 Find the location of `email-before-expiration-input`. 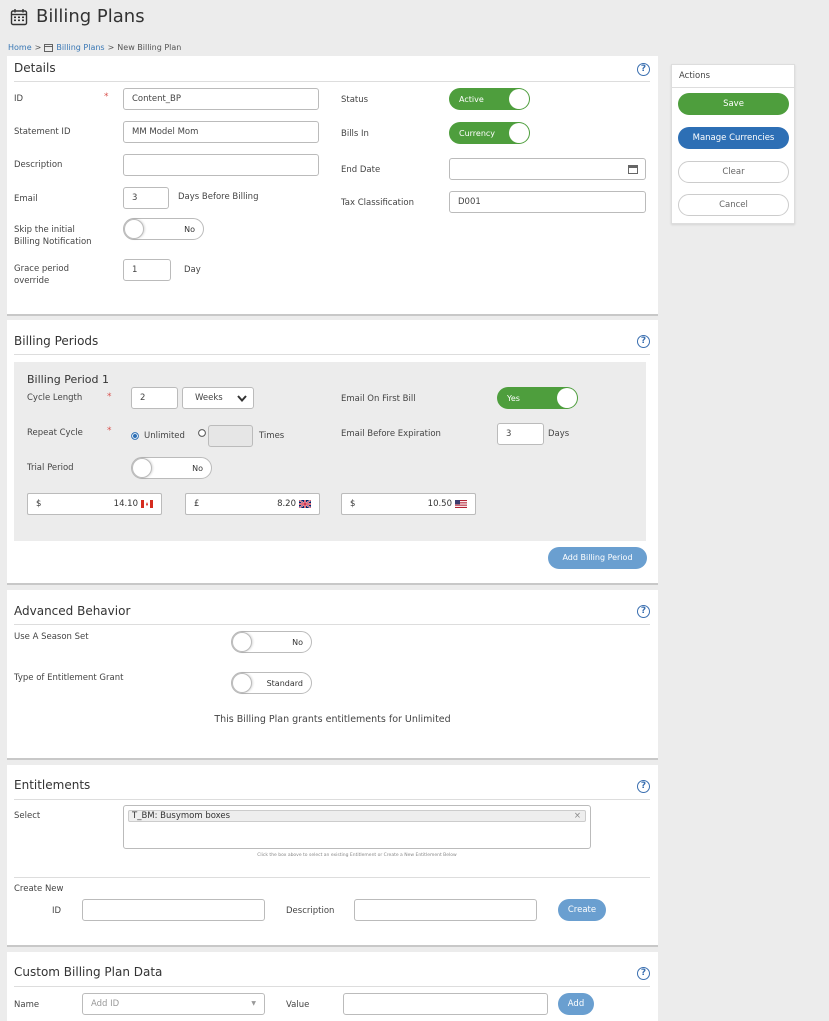

email-before-expiration-input is located at coordinates (520, 434).